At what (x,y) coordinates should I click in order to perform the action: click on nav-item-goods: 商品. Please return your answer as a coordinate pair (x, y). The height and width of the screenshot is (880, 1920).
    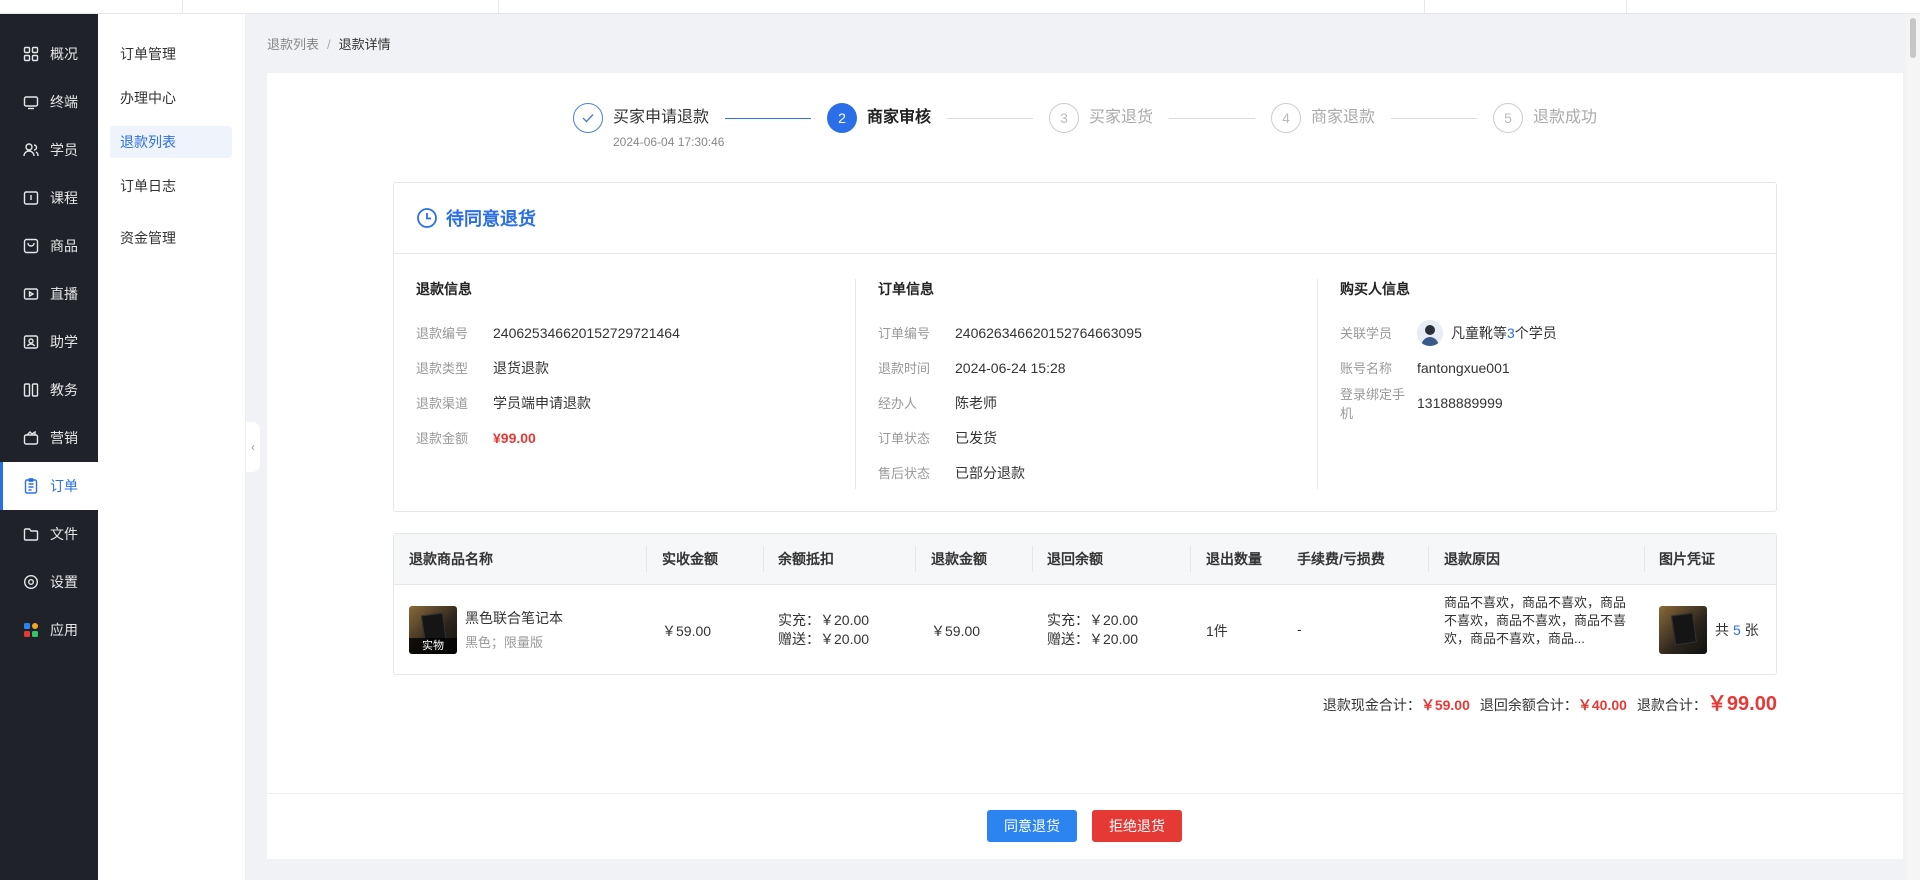
    Looking at the image, I should click on (49, 246).